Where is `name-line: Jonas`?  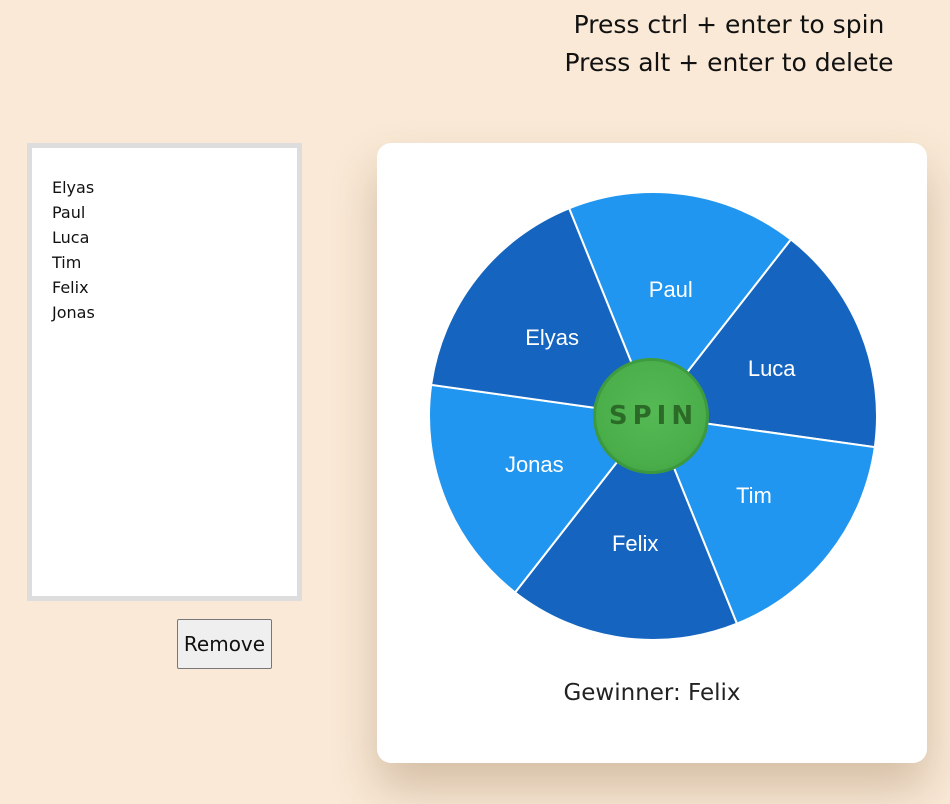 name-line: Jonas is located at coordinates (73, 312).